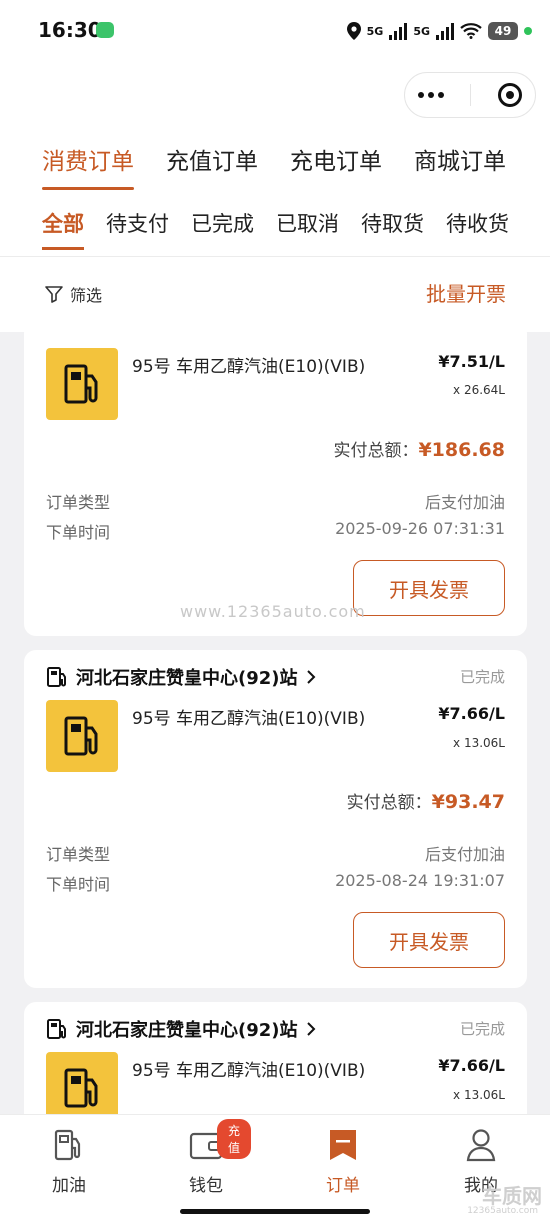  What do you see at coordinates (88, 166) in the screenshot?
I see `tab-consumption-orders: 消费订单` at bounding box center [88, 166].